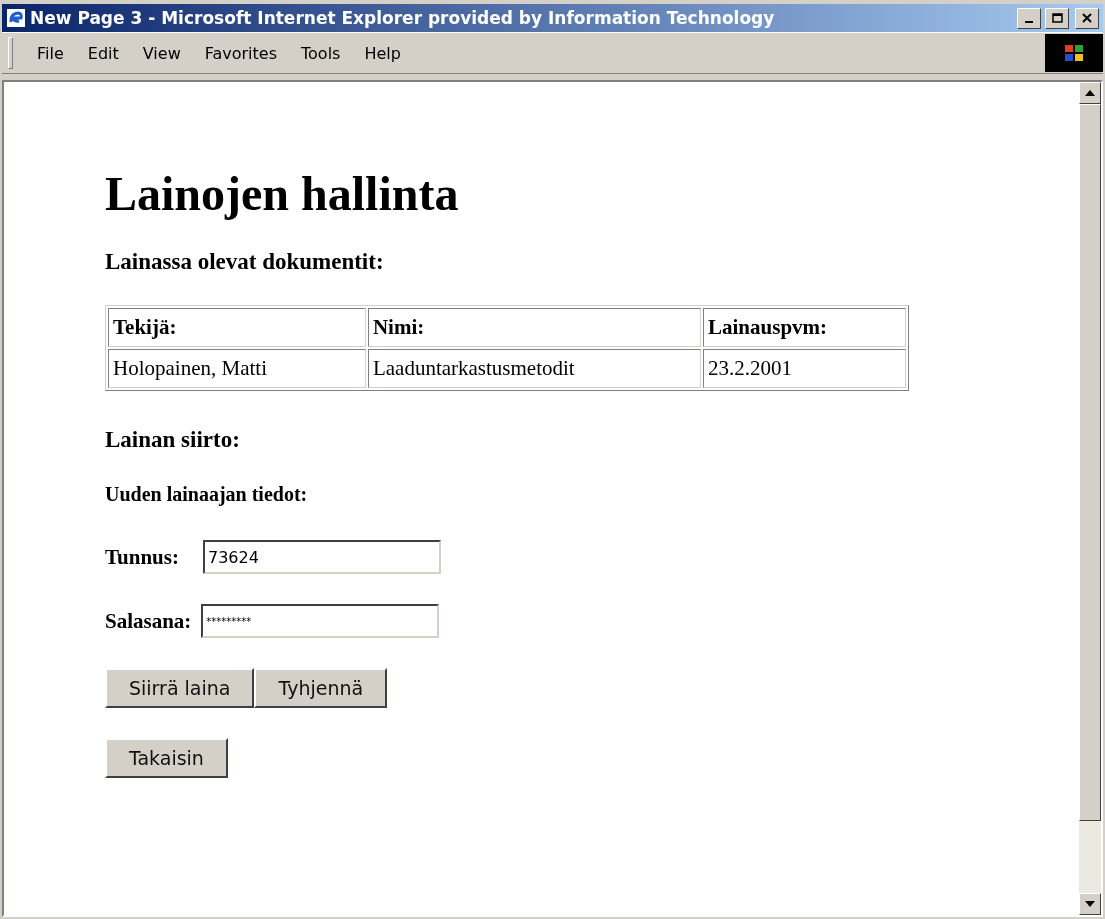 The height and width of the screenshot is (919, 1105). What do you see at coordinates (50, 53) in the screenshot?
I see `menu-item: File` at bounding box center [50, 53].